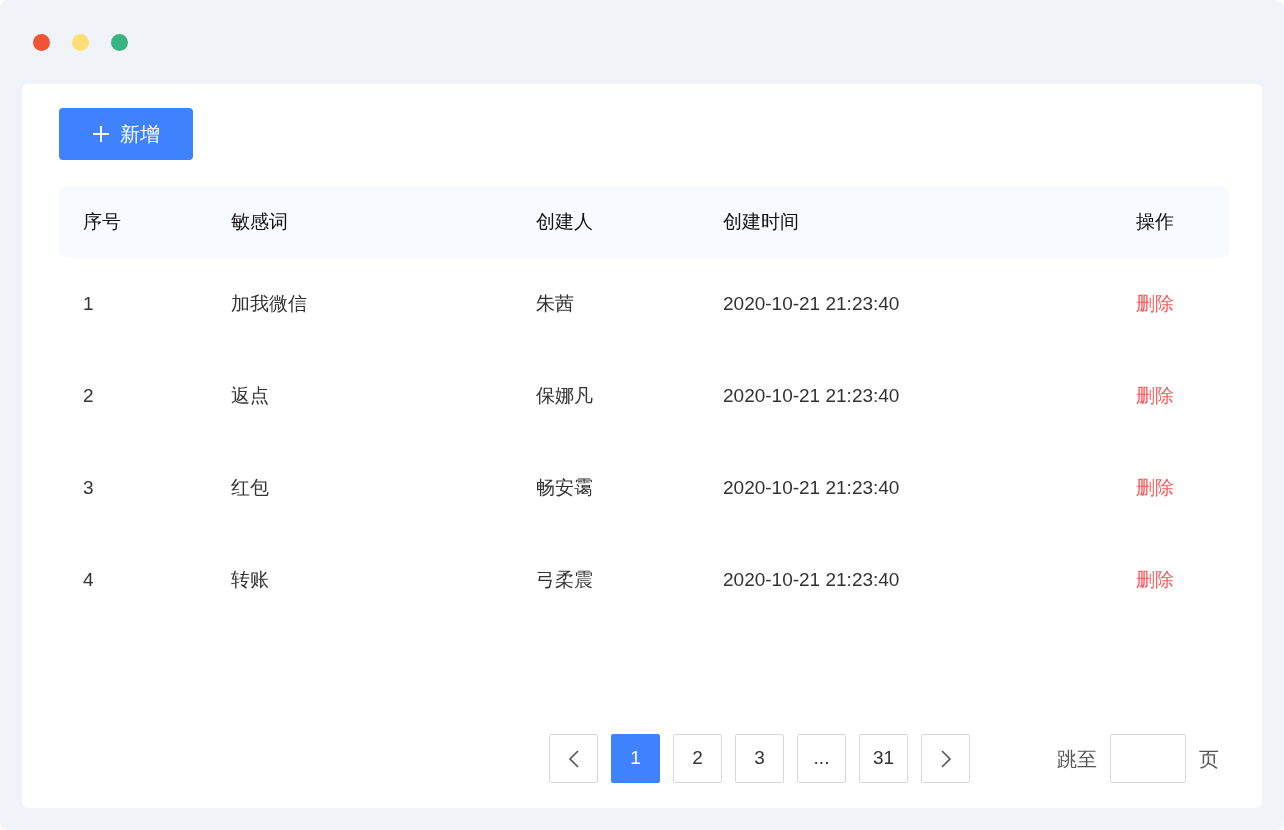 The image size is (1284, 830). Describe the element at coordinates (759, 758) in the screenshot. I see `page-button: 3` at that location.